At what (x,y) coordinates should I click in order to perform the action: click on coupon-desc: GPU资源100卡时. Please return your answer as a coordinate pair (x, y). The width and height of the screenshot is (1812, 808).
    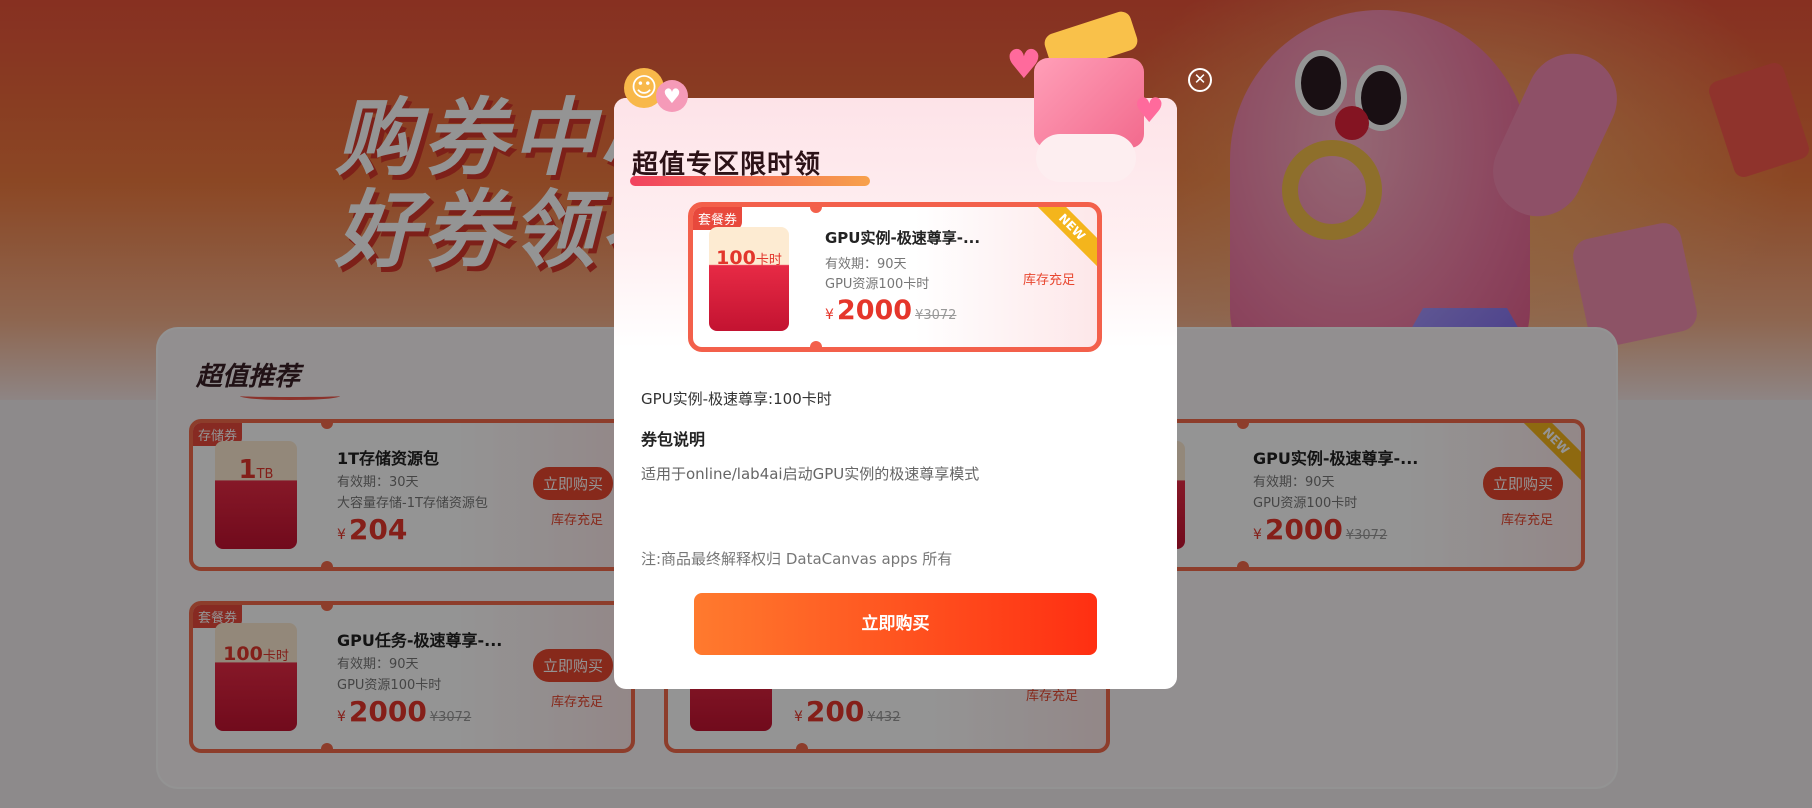
    Looking at the image, I should click on (877, 284).